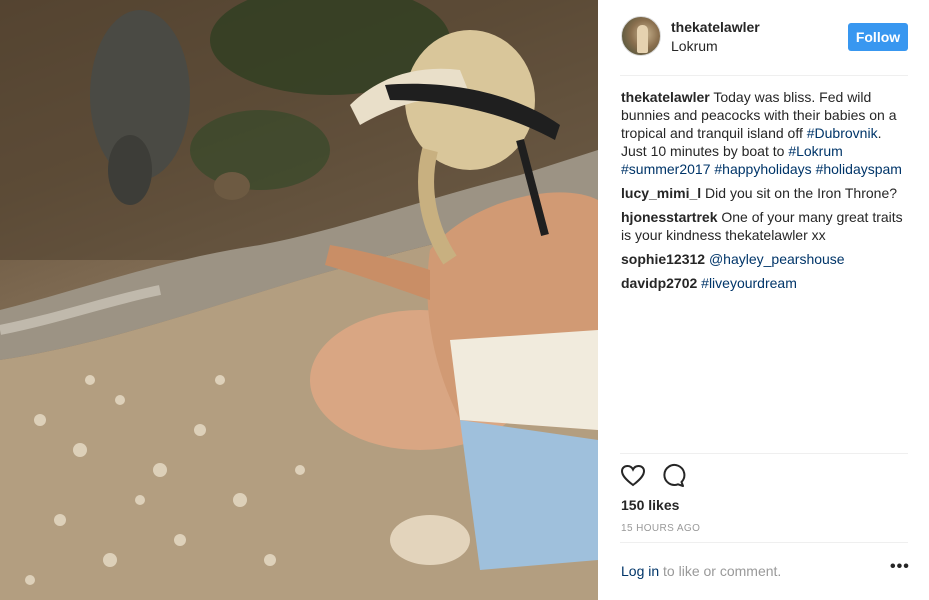 Image resolution: width=929 pixels, height=600 pixels. I want to click on hashtag-lokrum: #Lokrum, so click(815, 151).